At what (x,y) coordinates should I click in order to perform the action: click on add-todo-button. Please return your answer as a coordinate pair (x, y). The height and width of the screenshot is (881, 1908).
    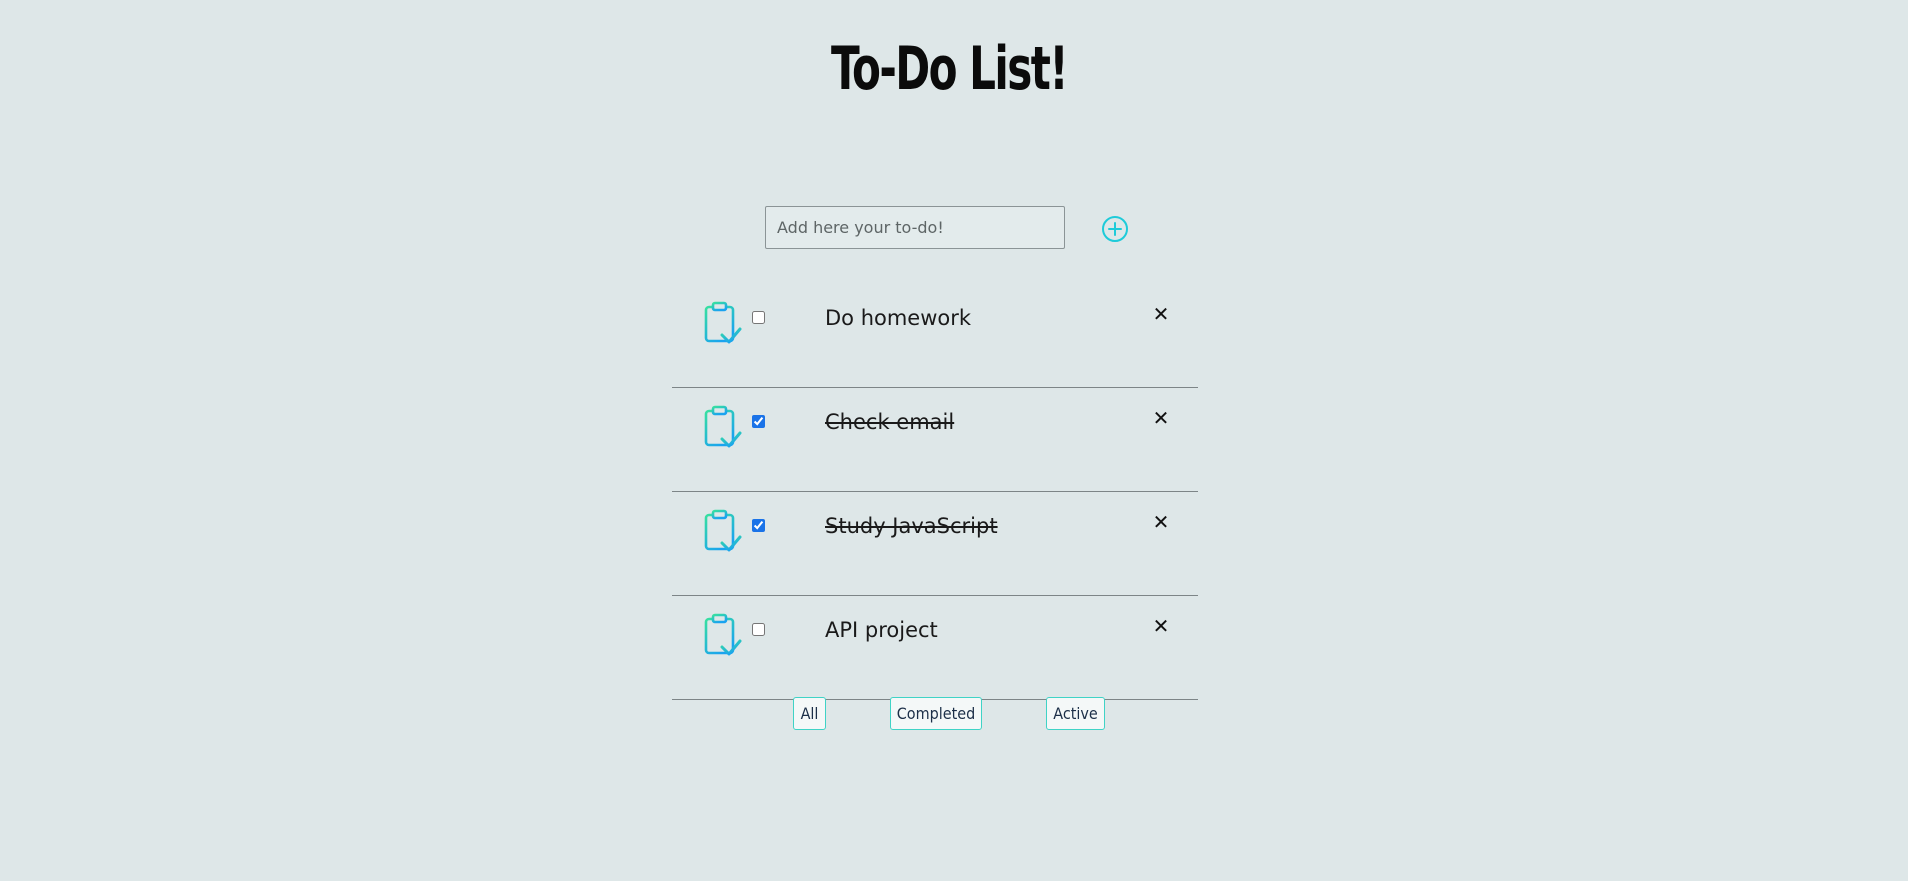
    Looking at the image, I should click on (1115, 229).